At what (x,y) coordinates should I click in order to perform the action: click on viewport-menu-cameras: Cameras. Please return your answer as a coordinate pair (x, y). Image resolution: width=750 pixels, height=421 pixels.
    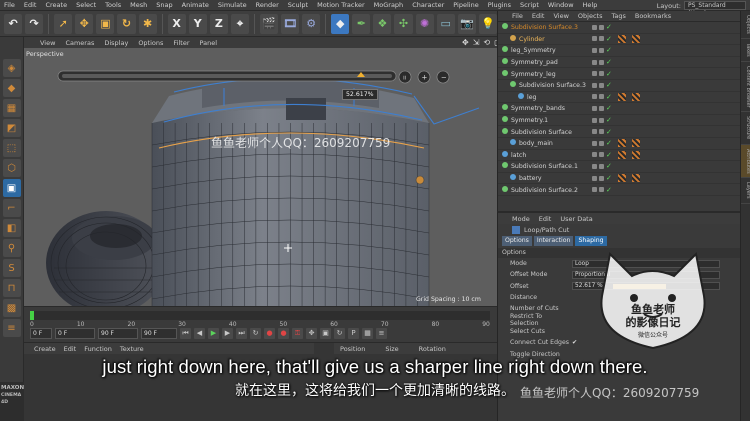
    Looking at the image, I should click on (79, 43).